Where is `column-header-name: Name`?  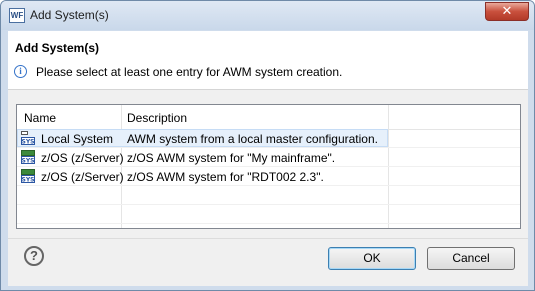 column-header-name: Name is located at coordinates (40, 118).